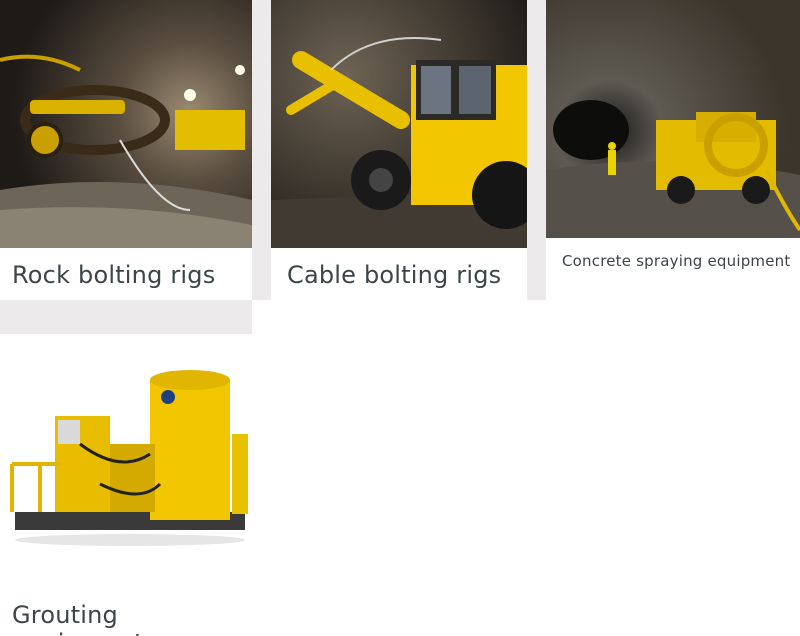 The width and height of the screenshot is (800, 636). Describe the element at coordinates (394, 275) in the screenshot. I see `card-title: Cable bolting rigs` at that location.